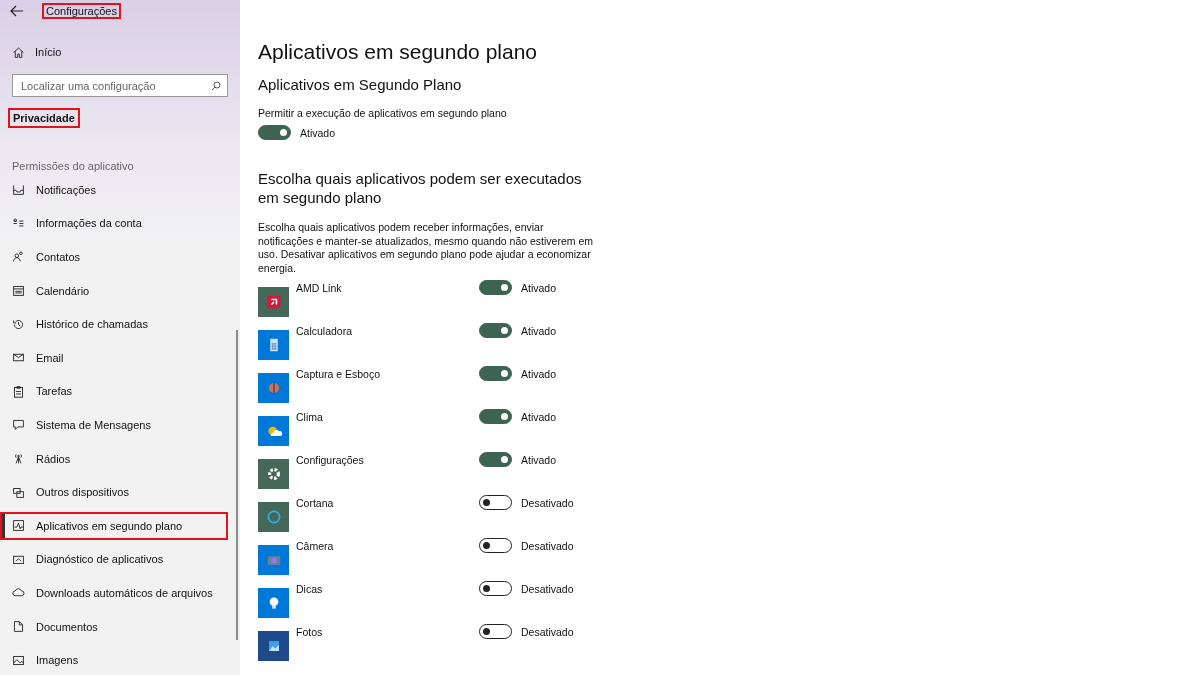 The width and height of the screenshot is (1200, 675). I want to click on image-icon, so click(18, 660).